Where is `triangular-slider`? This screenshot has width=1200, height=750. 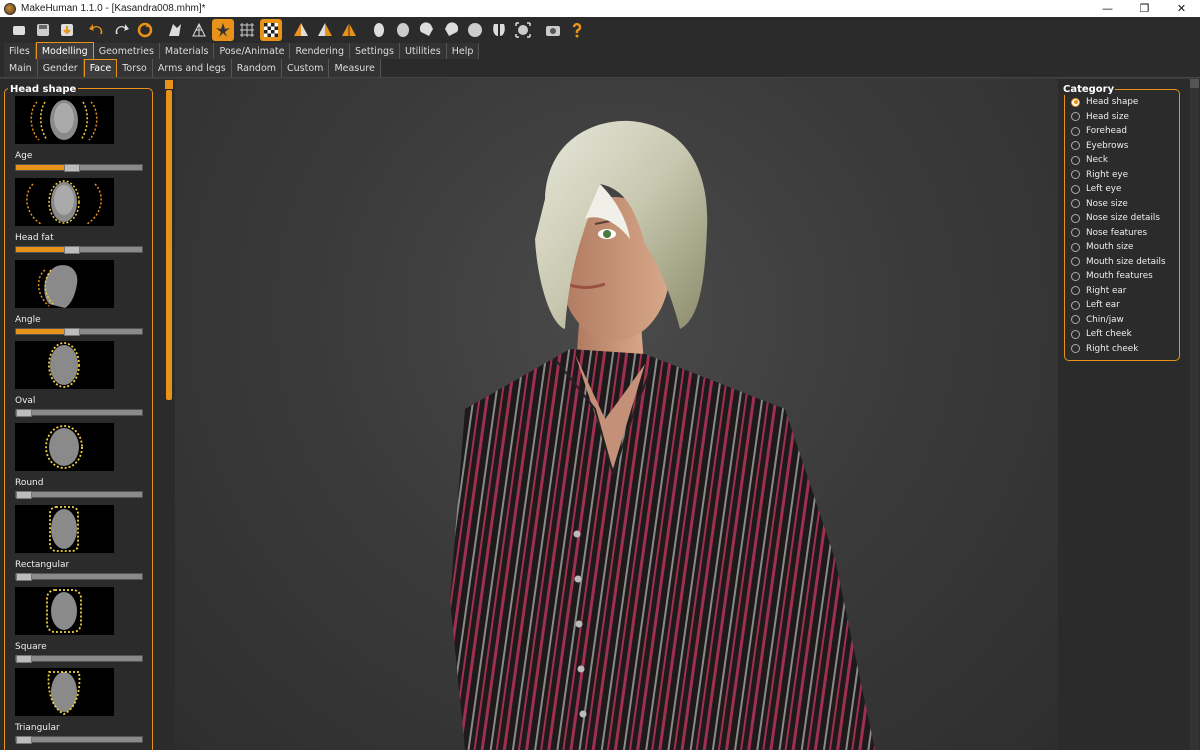
triangular-slider is located at coordinates (79, 740).